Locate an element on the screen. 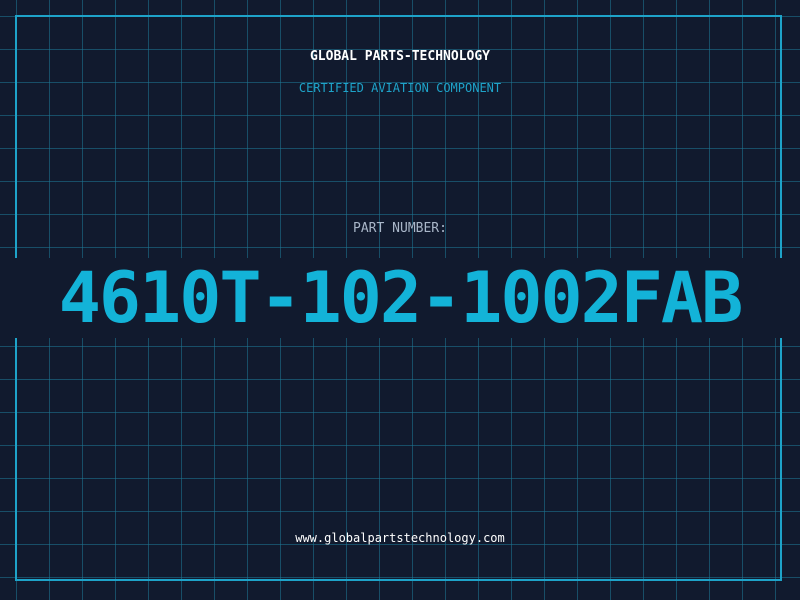 The image size is (800, 600). certification-tagline: CERTIFIED AVIATION COMPONENT is located at coordinates (400, 88).